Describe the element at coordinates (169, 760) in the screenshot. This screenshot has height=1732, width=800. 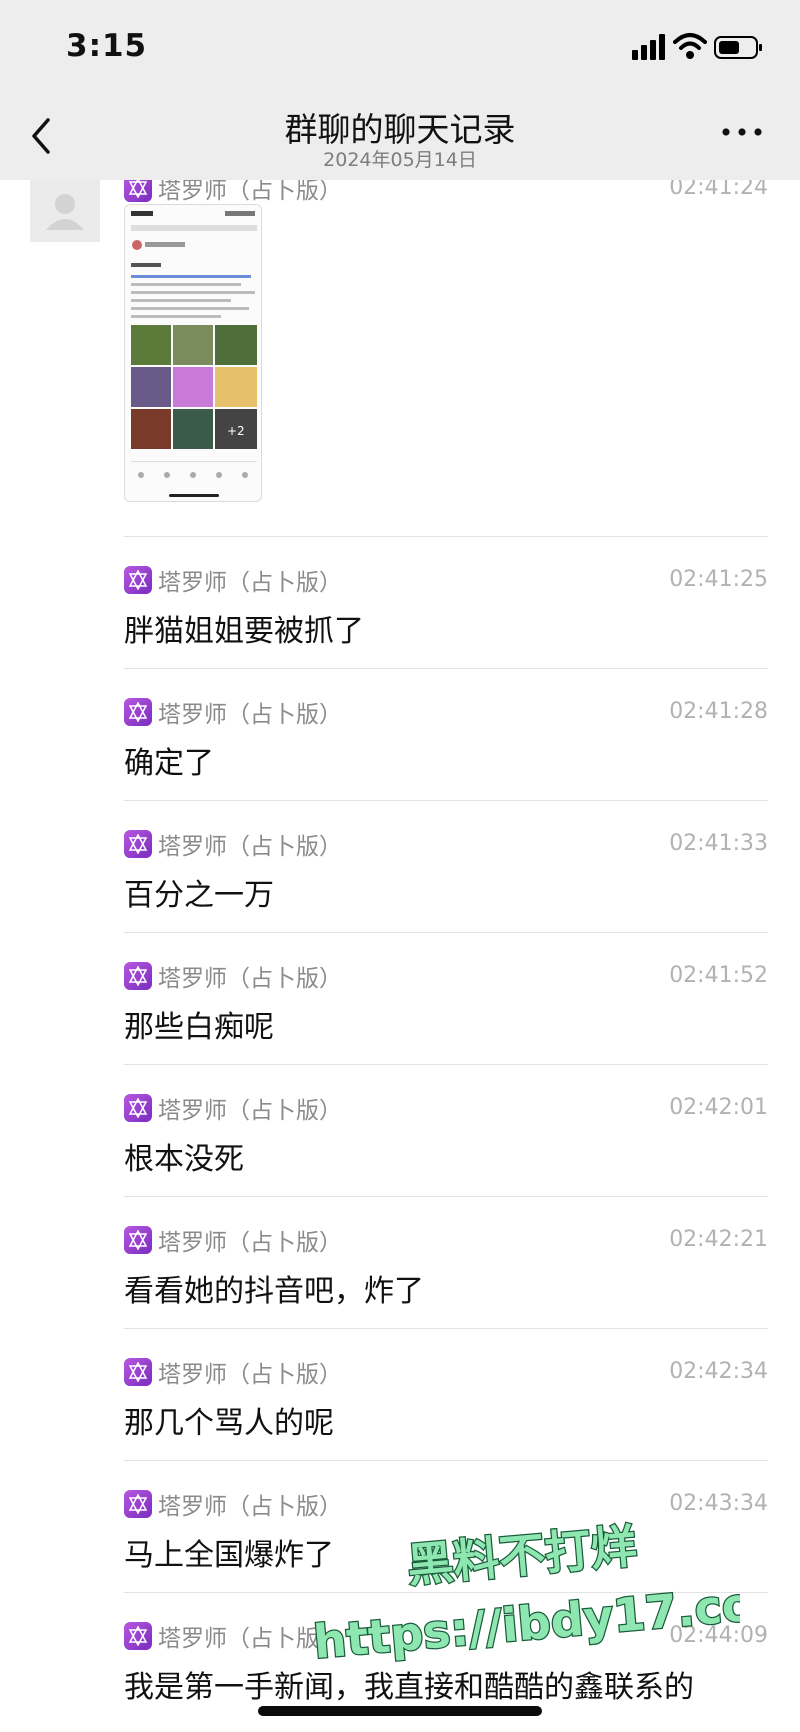
I see `message-text: 确定了` at that location.